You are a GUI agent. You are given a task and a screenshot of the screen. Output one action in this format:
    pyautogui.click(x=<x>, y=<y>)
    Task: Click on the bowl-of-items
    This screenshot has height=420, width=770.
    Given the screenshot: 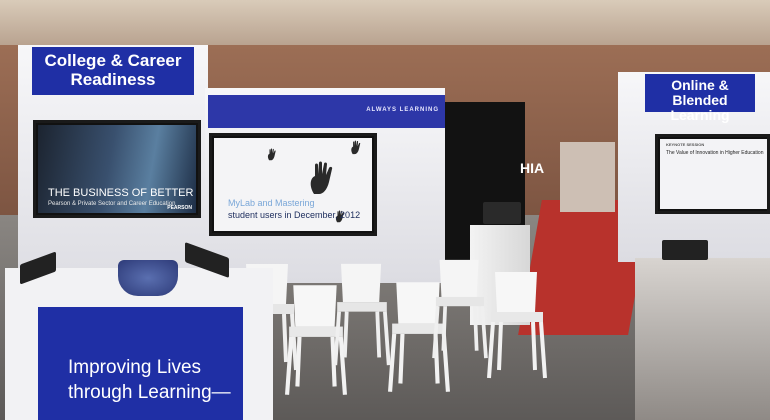 What is the action you would take?
    pyautogui.click(x=148, y=278)
    